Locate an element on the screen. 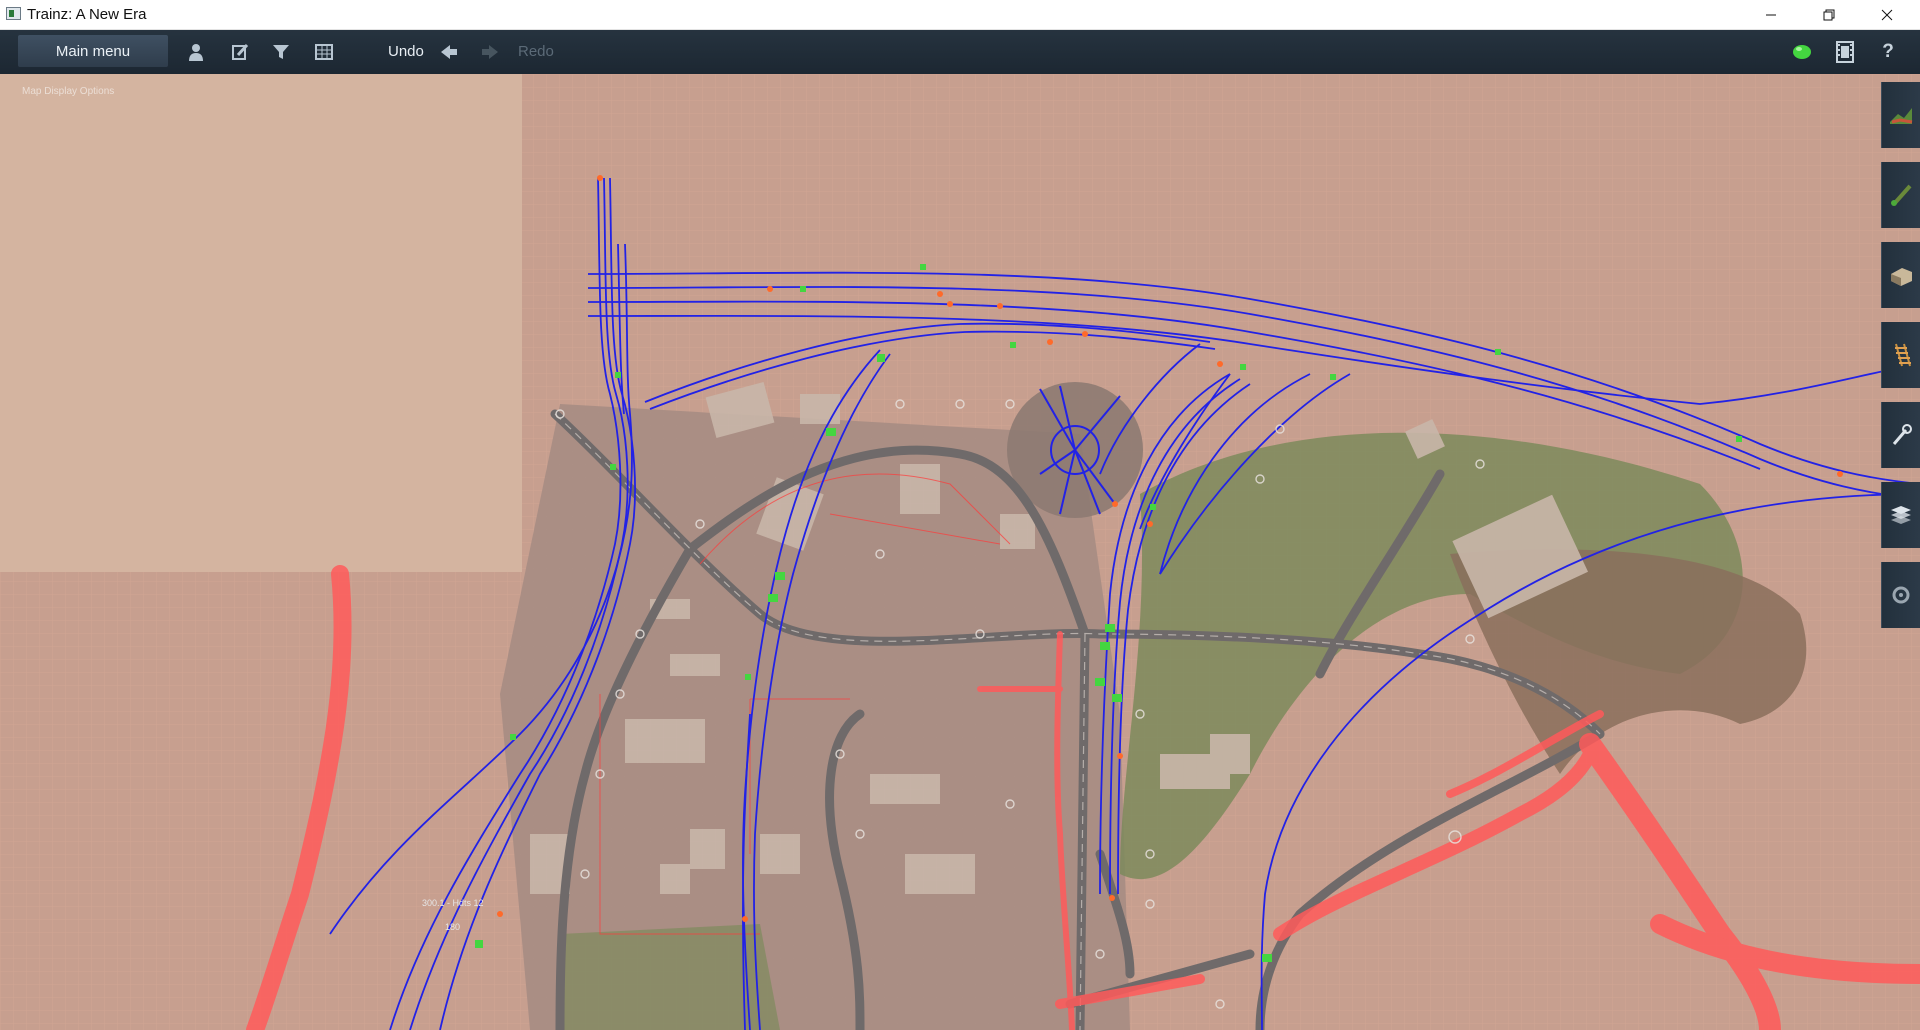  help-icon: ? is located at coordinates (1888, 52).